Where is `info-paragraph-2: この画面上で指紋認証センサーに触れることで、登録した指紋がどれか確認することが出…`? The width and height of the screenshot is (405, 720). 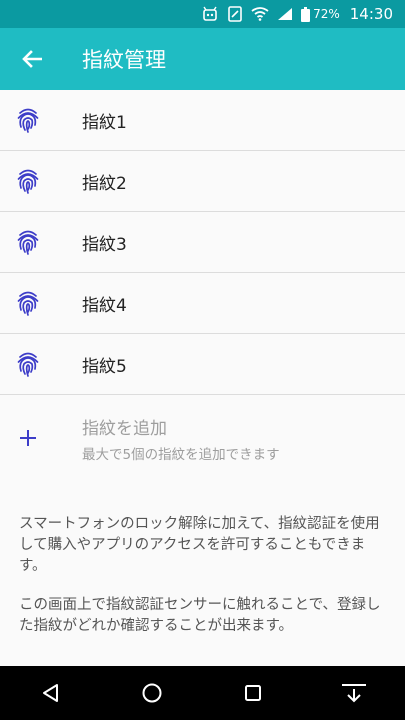 info-paragraph-2: この画面上で指紋認証センサーに触れることで、登録した指紋がどれか確認することが出… is located at coordinates (200, 615).